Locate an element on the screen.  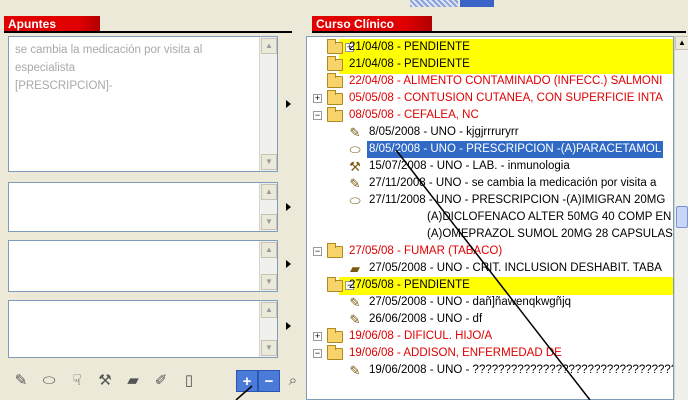
apuntes-toolbar: ✎ ⬭ ☟ ⚒ ▰ ✐ ▯ + − ⌕ is located at coordinates (156, 381).